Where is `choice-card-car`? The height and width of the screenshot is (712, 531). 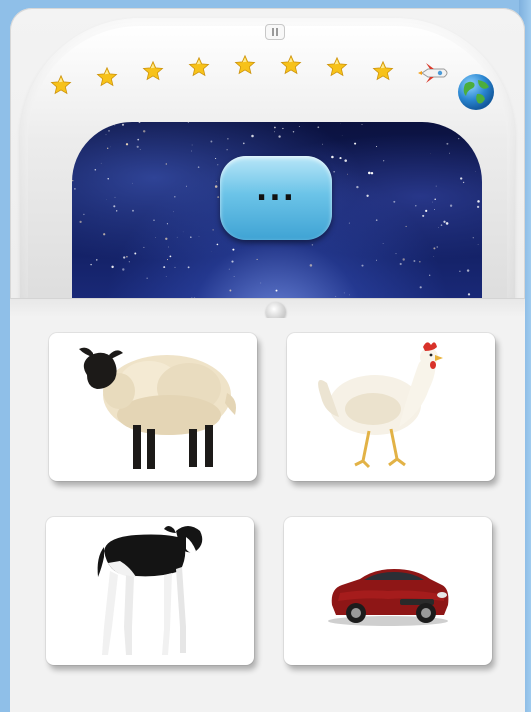 choice-card-car is located at coordinates (388, 591).